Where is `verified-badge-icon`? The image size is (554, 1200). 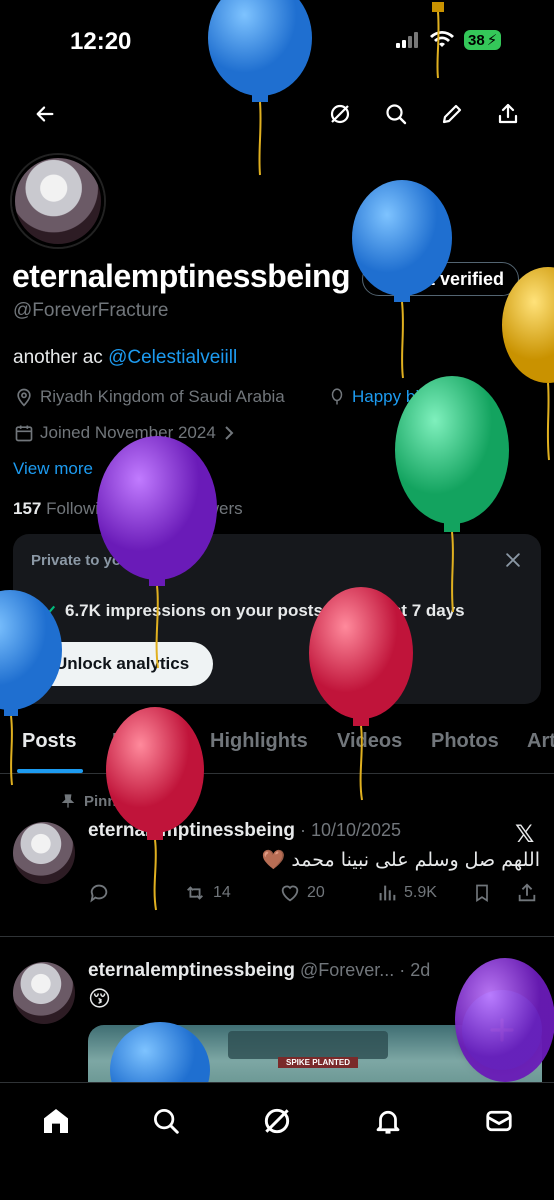
verified-badge-icon is located at coordinates (386, 279).